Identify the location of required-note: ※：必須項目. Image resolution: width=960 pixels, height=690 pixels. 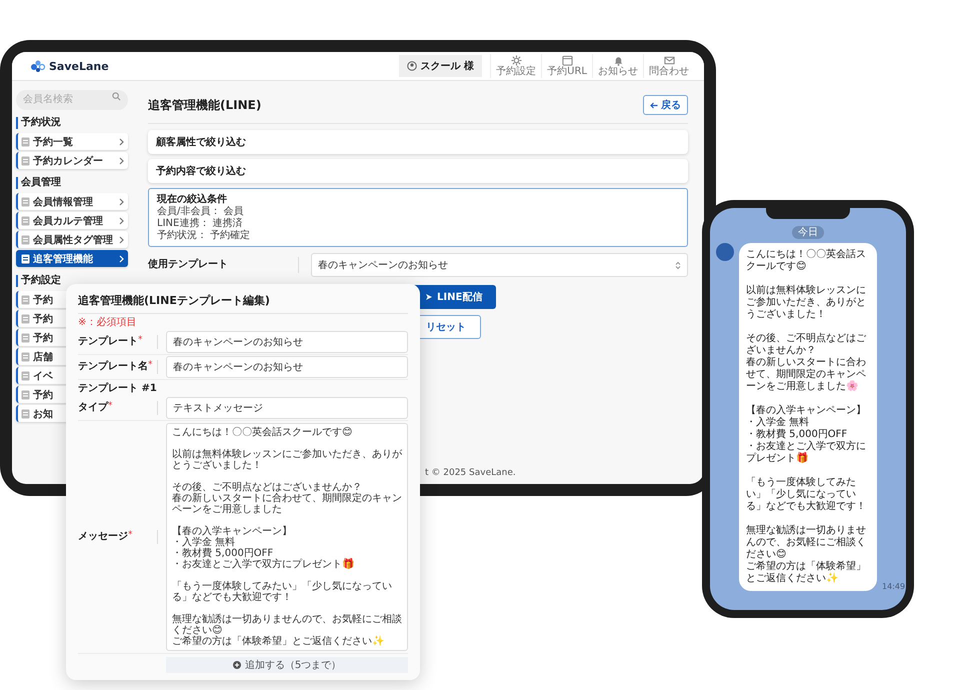
(107, 323).